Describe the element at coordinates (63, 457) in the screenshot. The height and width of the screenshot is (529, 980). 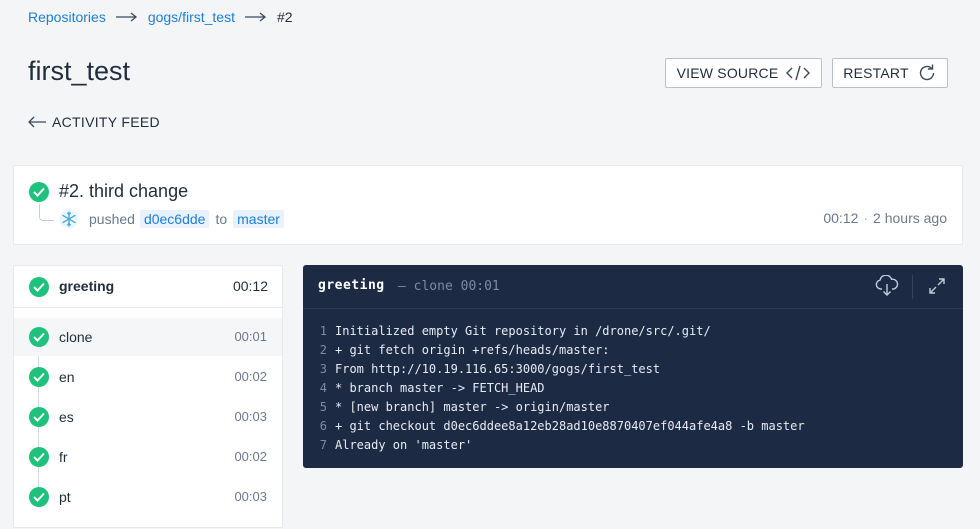
I see `step-name: fr` at that location.